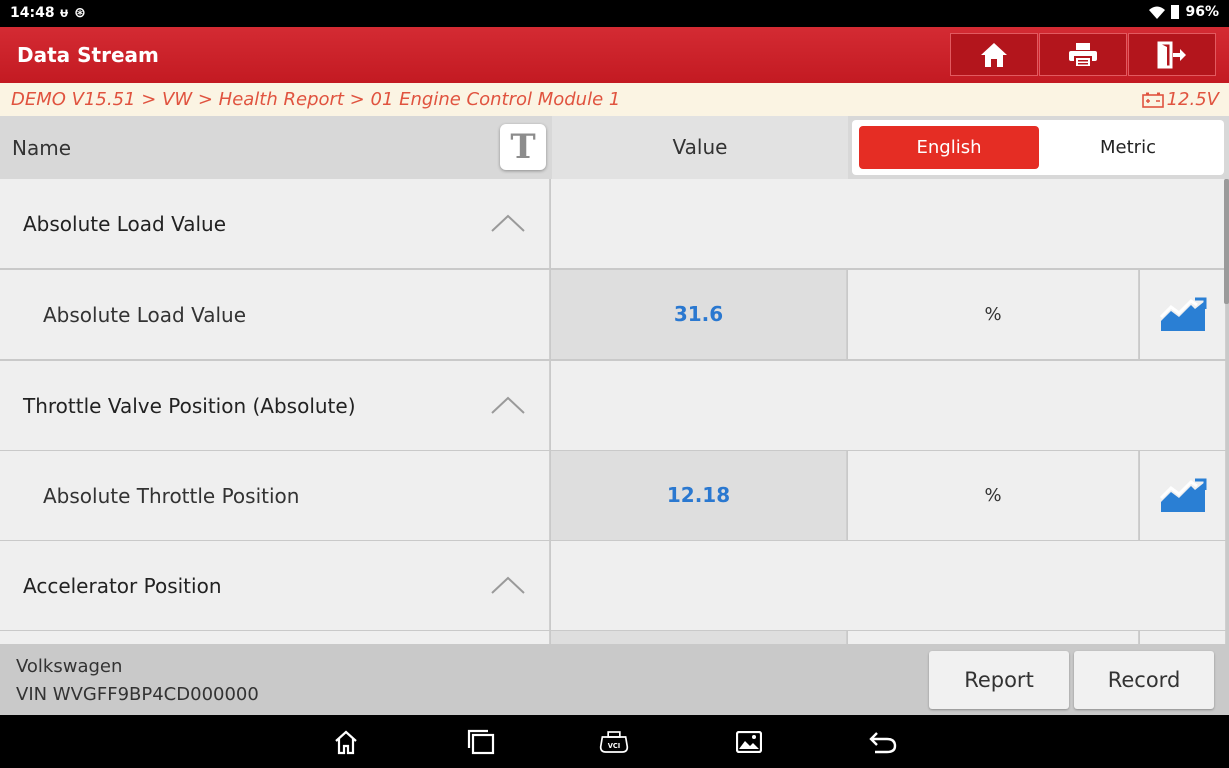  I want to click on bluetooth-icon: ⊛, so click(83, 13).